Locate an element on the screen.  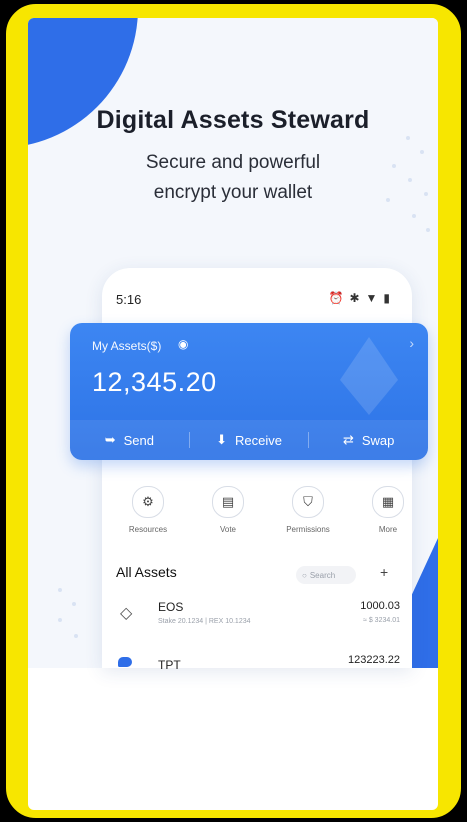
add-asset-button: + is located at coordinates (384, 572).